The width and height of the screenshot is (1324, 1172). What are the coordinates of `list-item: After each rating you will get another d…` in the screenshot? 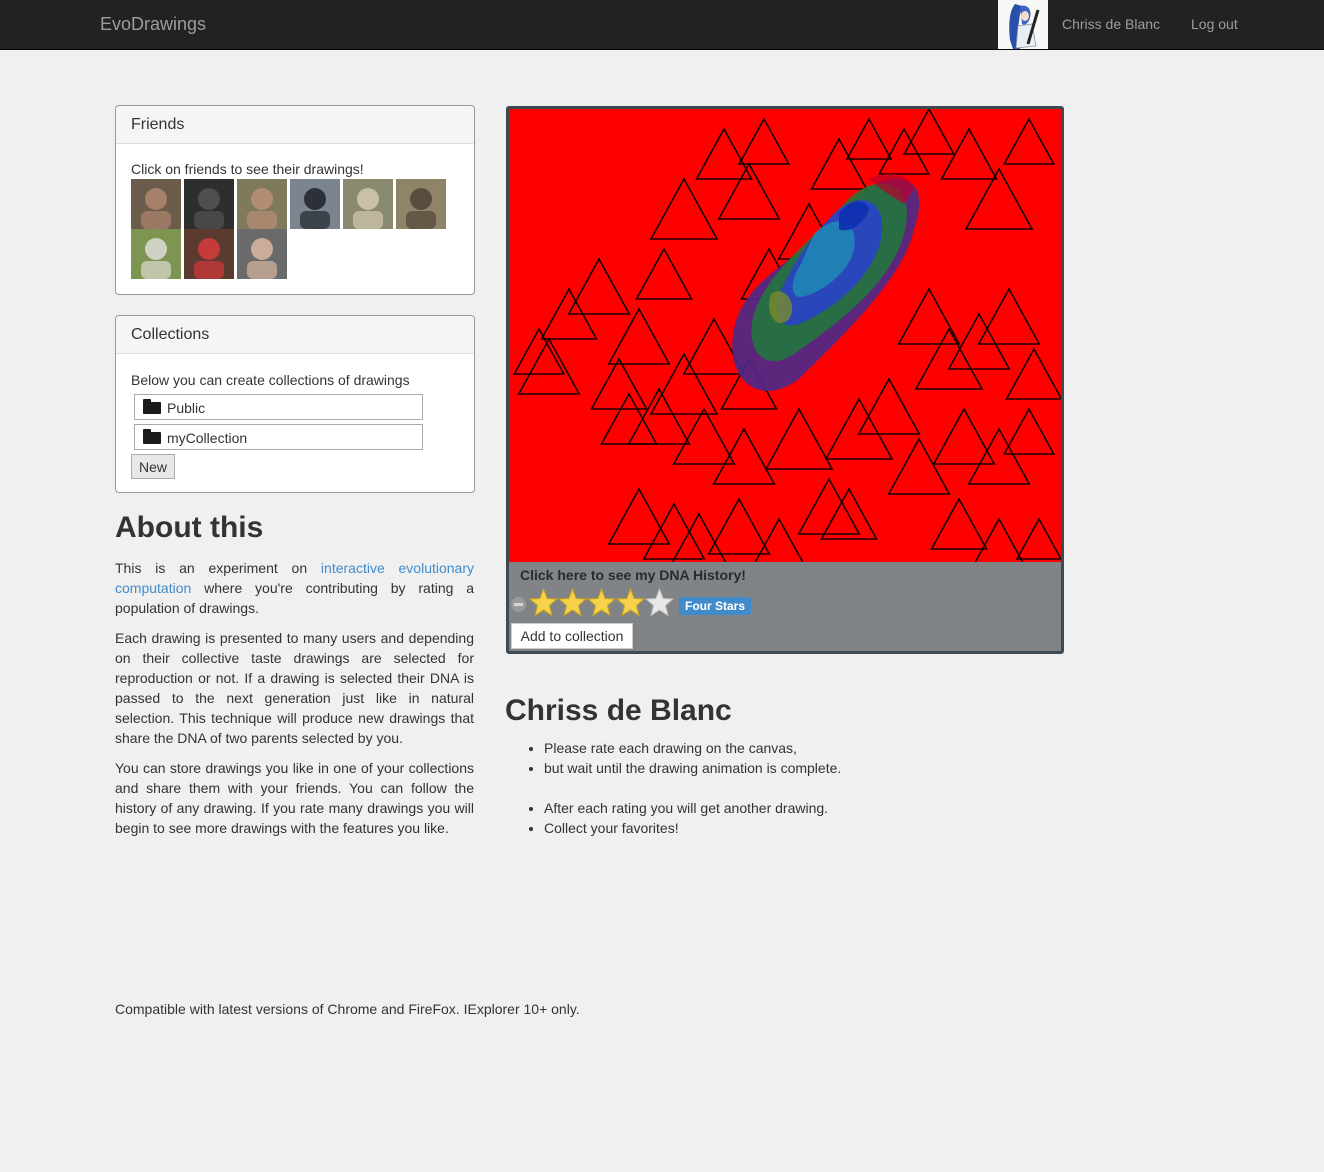 It's located at (692, 808).